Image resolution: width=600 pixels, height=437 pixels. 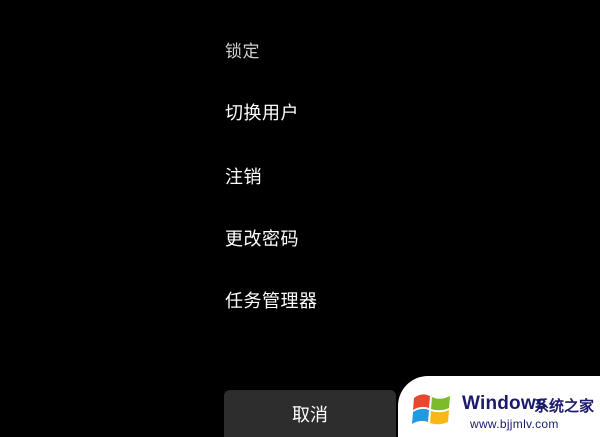 What do you see at coordinates (271, 302) in the screenshot?
I see `menu-item-task-manager: 任务管理器` at bounding box center [271, 302].